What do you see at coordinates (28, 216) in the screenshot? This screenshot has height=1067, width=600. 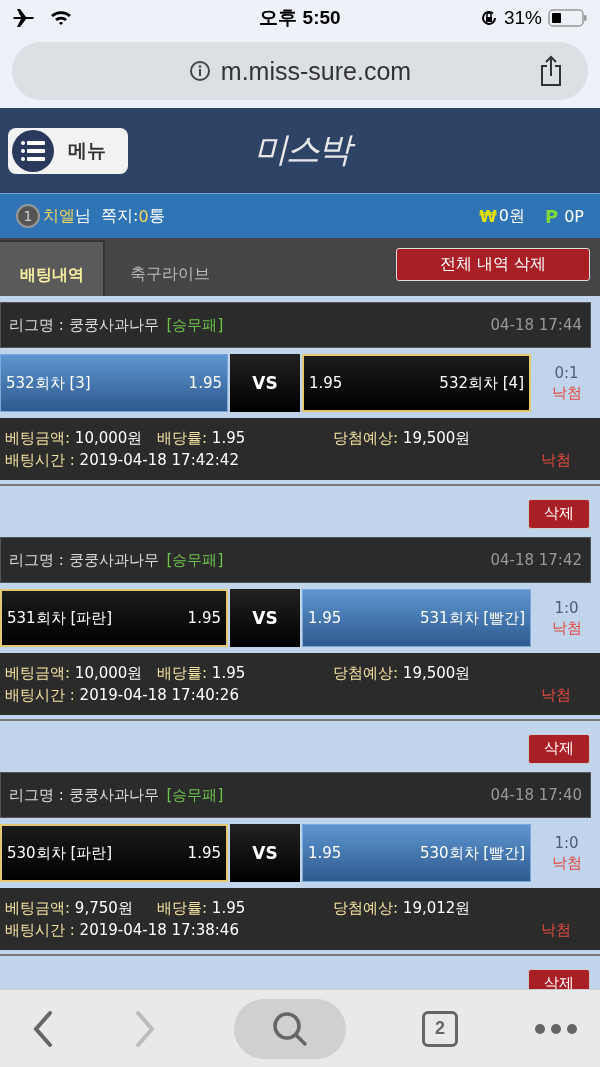 I see `level-badge: 1` at bounding box center [28, 216].